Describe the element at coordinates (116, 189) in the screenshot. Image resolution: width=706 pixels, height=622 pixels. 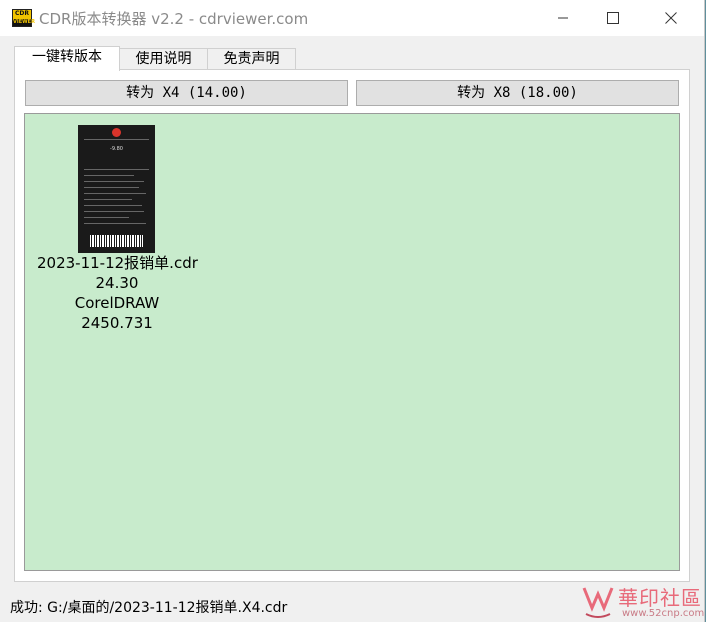
I see `file-thumbnail: -9.80` at that location.